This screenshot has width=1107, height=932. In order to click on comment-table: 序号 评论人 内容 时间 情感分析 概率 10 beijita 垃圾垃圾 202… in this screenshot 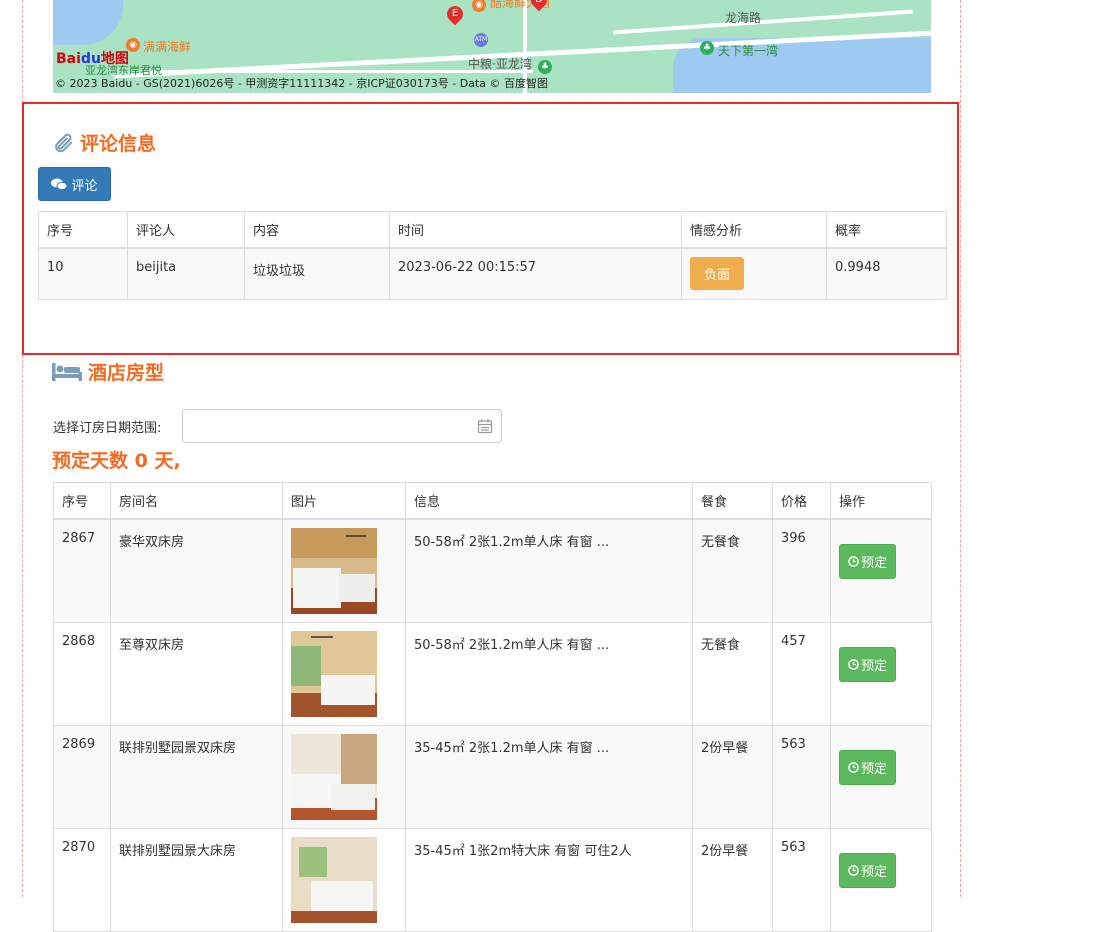, I will do `click(492, 255)`.